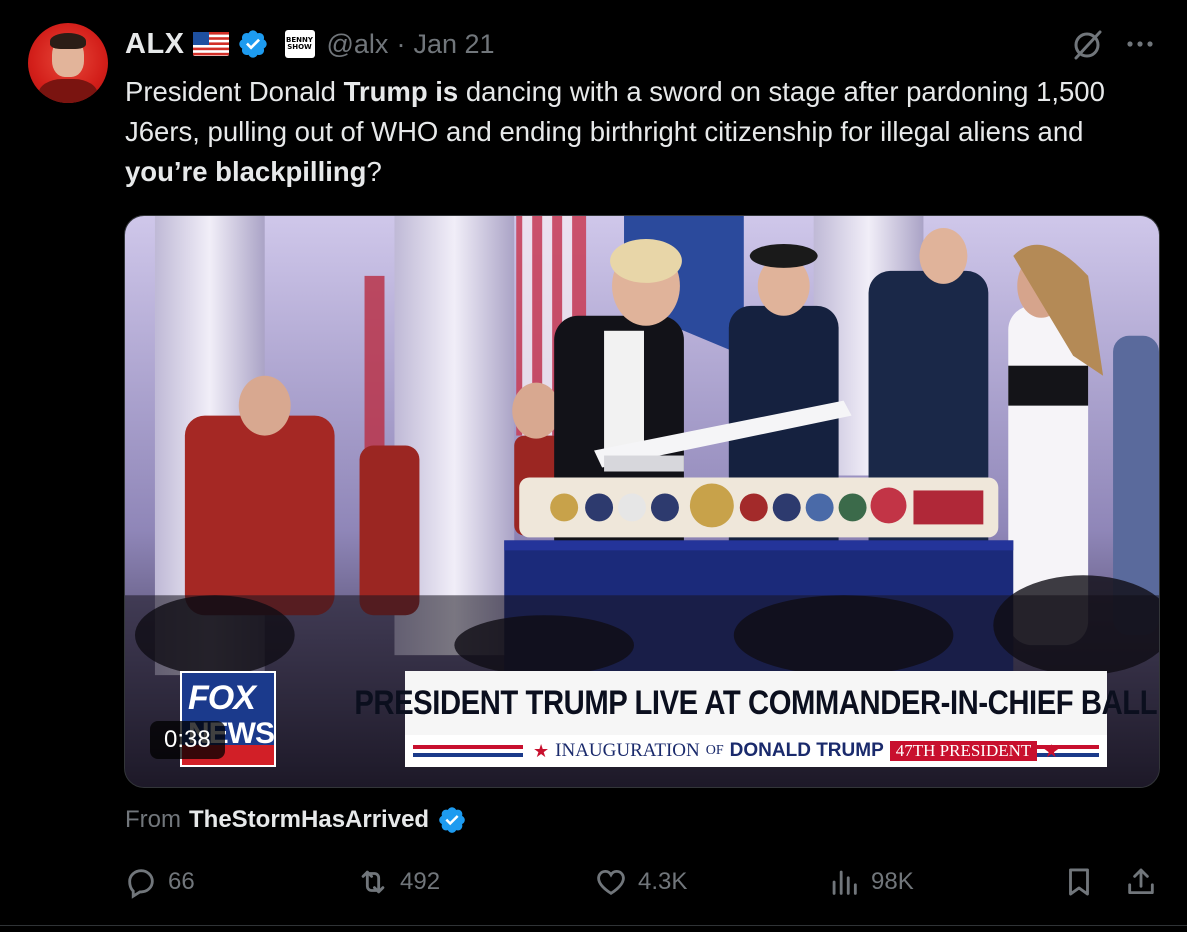  What do you see at coordinates (155, 44) in the screenshot?
I see `author-name: ALX` at bounding box center [155, 44].